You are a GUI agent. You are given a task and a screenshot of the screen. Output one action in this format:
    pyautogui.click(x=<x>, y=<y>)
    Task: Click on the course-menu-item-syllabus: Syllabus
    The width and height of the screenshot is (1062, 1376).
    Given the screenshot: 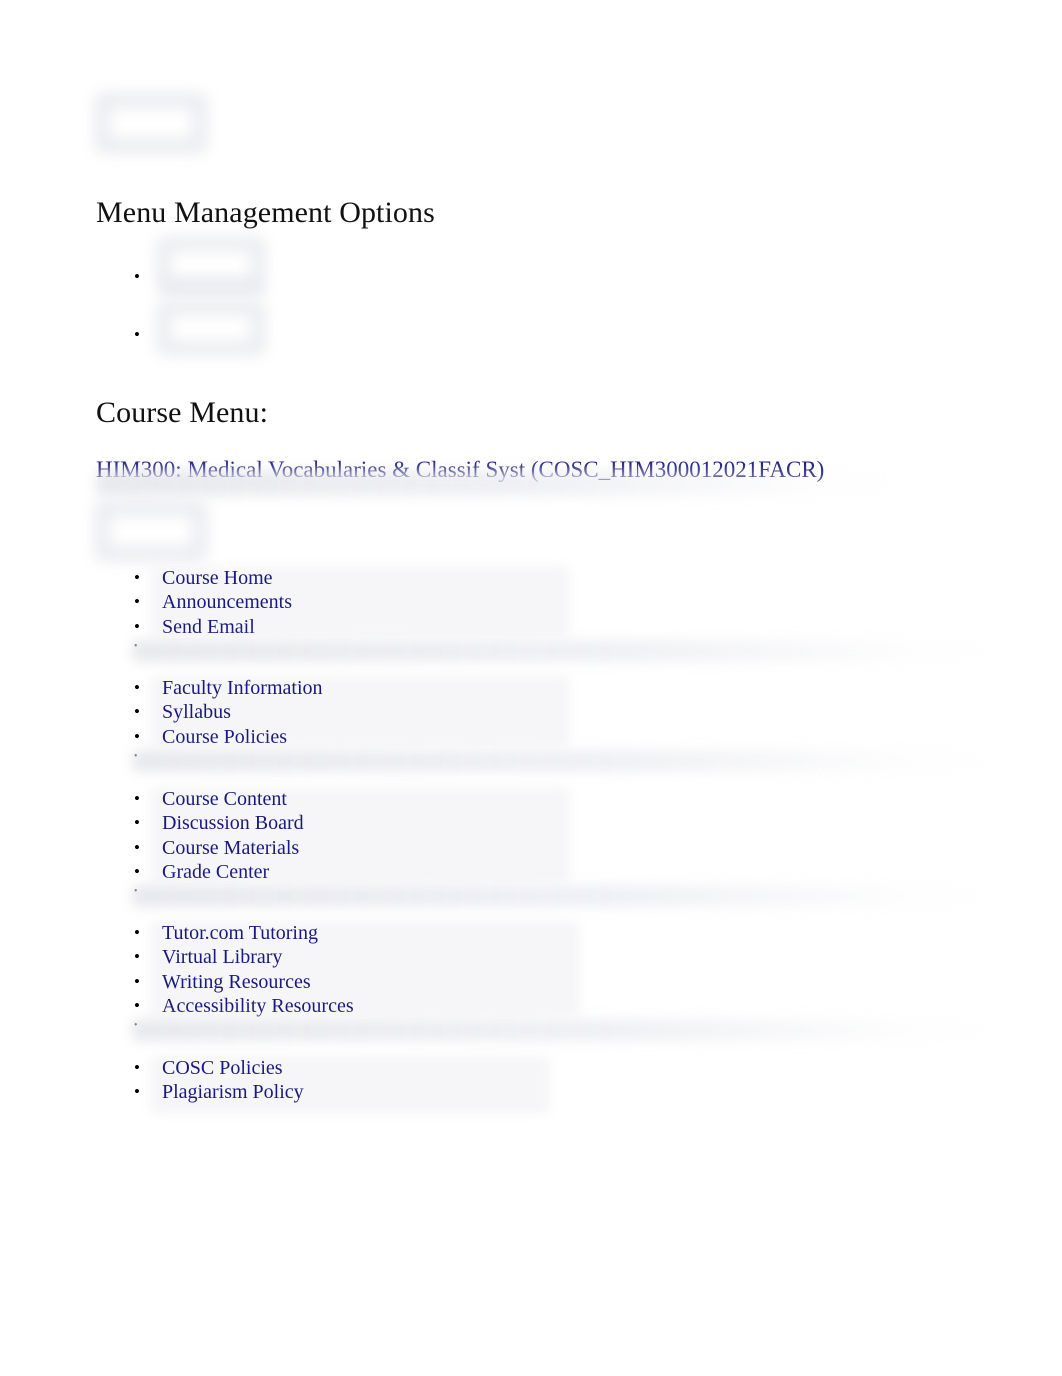 What is the action you would take?
    pyautogui.click(x=226, y=712)
    